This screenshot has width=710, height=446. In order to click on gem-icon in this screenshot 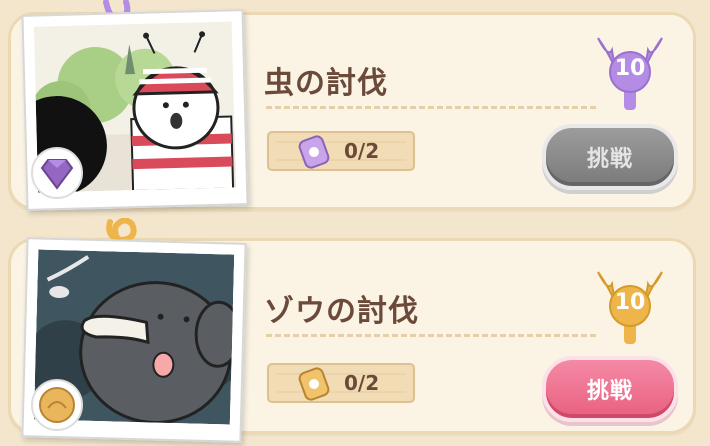, I will do `click(57, 175)`.